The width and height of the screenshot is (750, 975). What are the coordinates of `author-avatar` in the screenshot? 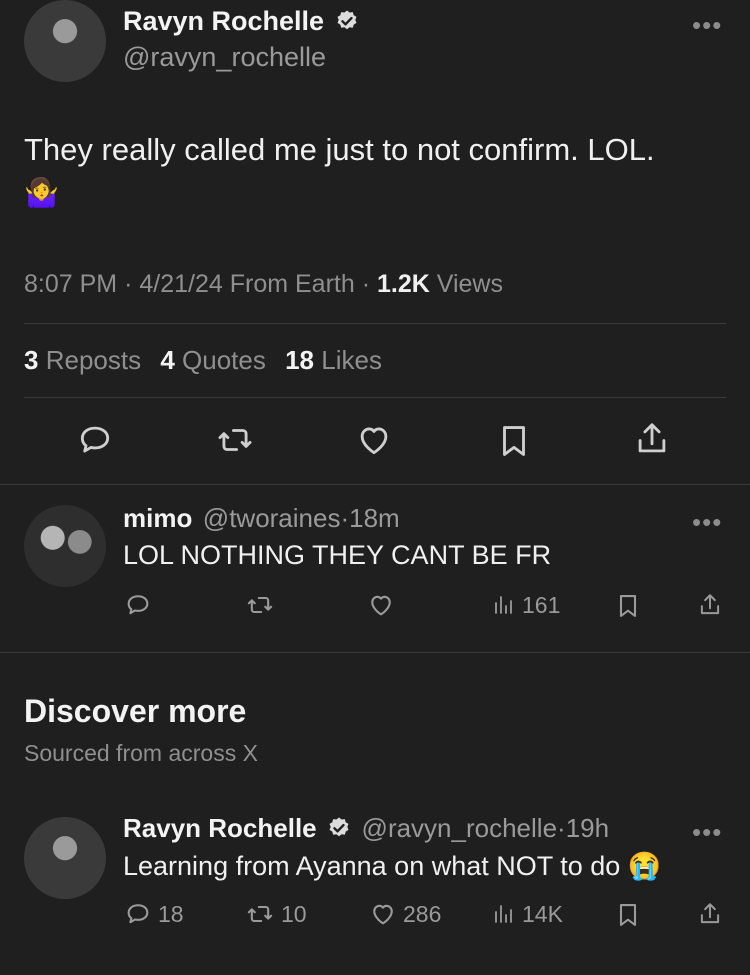 It's located at (65, 41).